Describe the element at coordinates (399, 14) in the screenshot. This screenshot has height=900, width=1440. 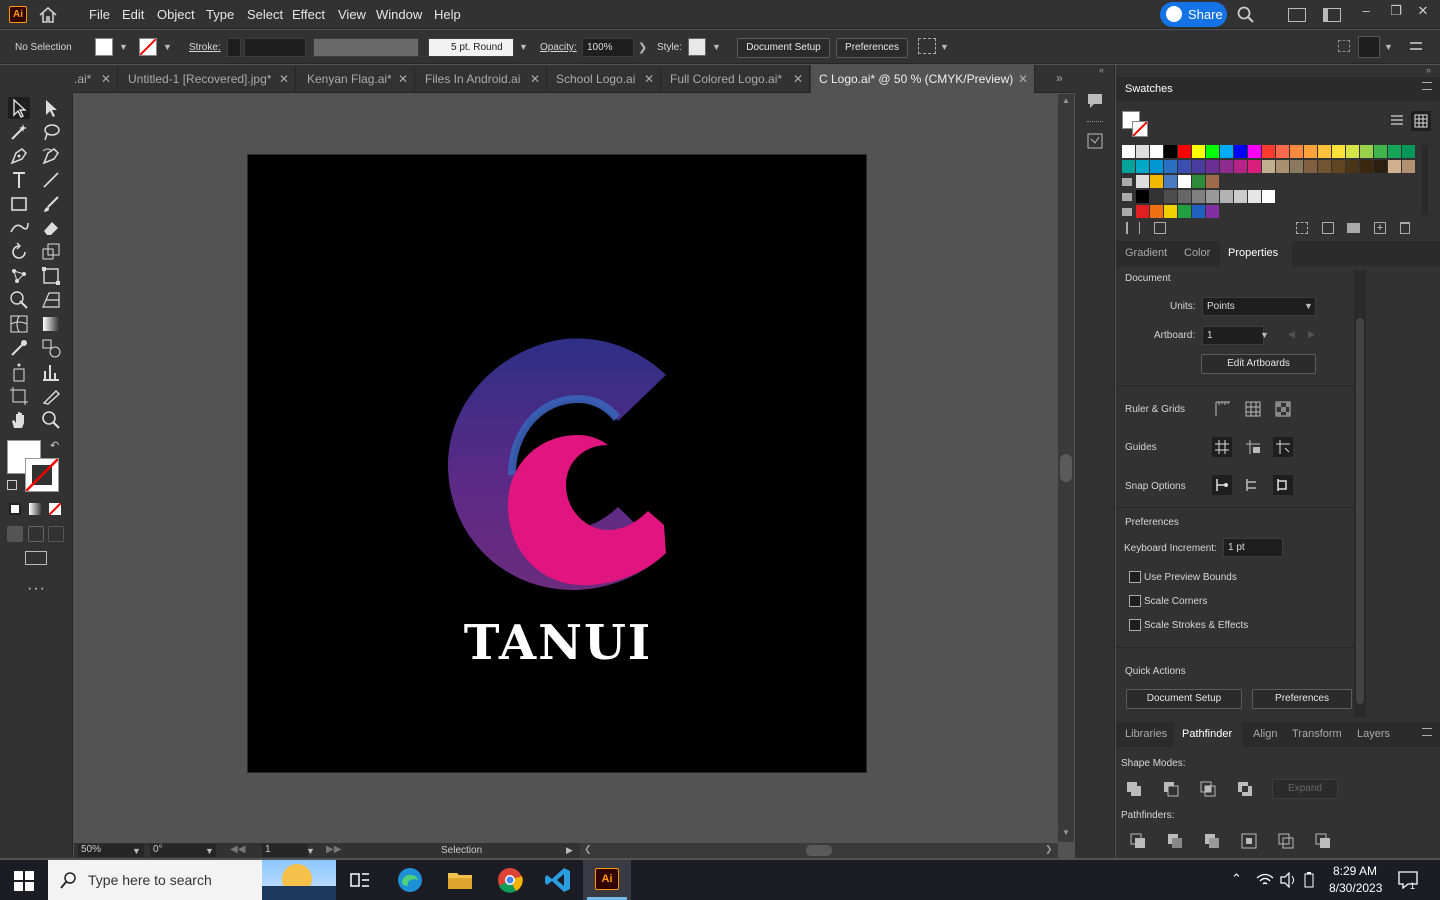
I see `menu-window: Window` at that location.